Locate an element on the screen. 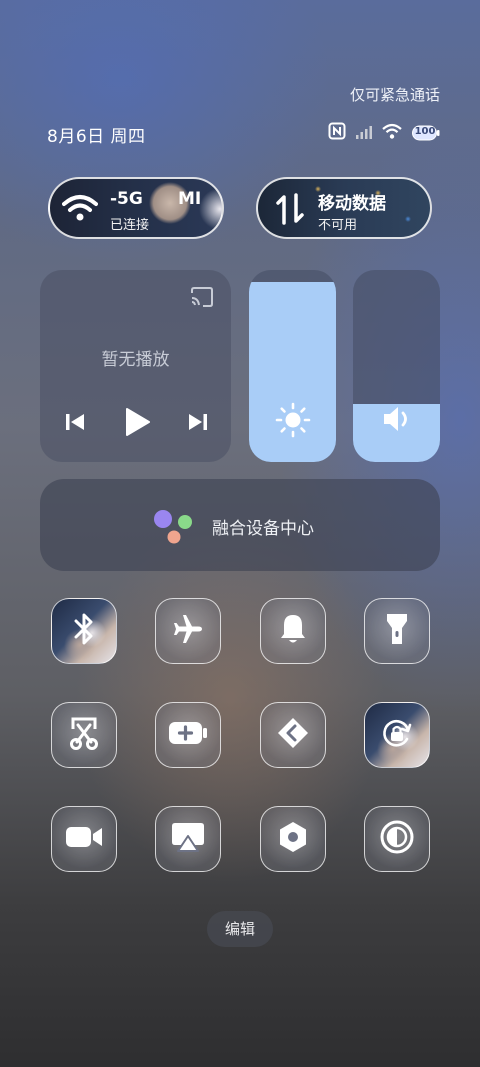 The height and width of the screenshot is (1067, 480). media-status-text: 暂无播放 is located at coordinates (135, 360).